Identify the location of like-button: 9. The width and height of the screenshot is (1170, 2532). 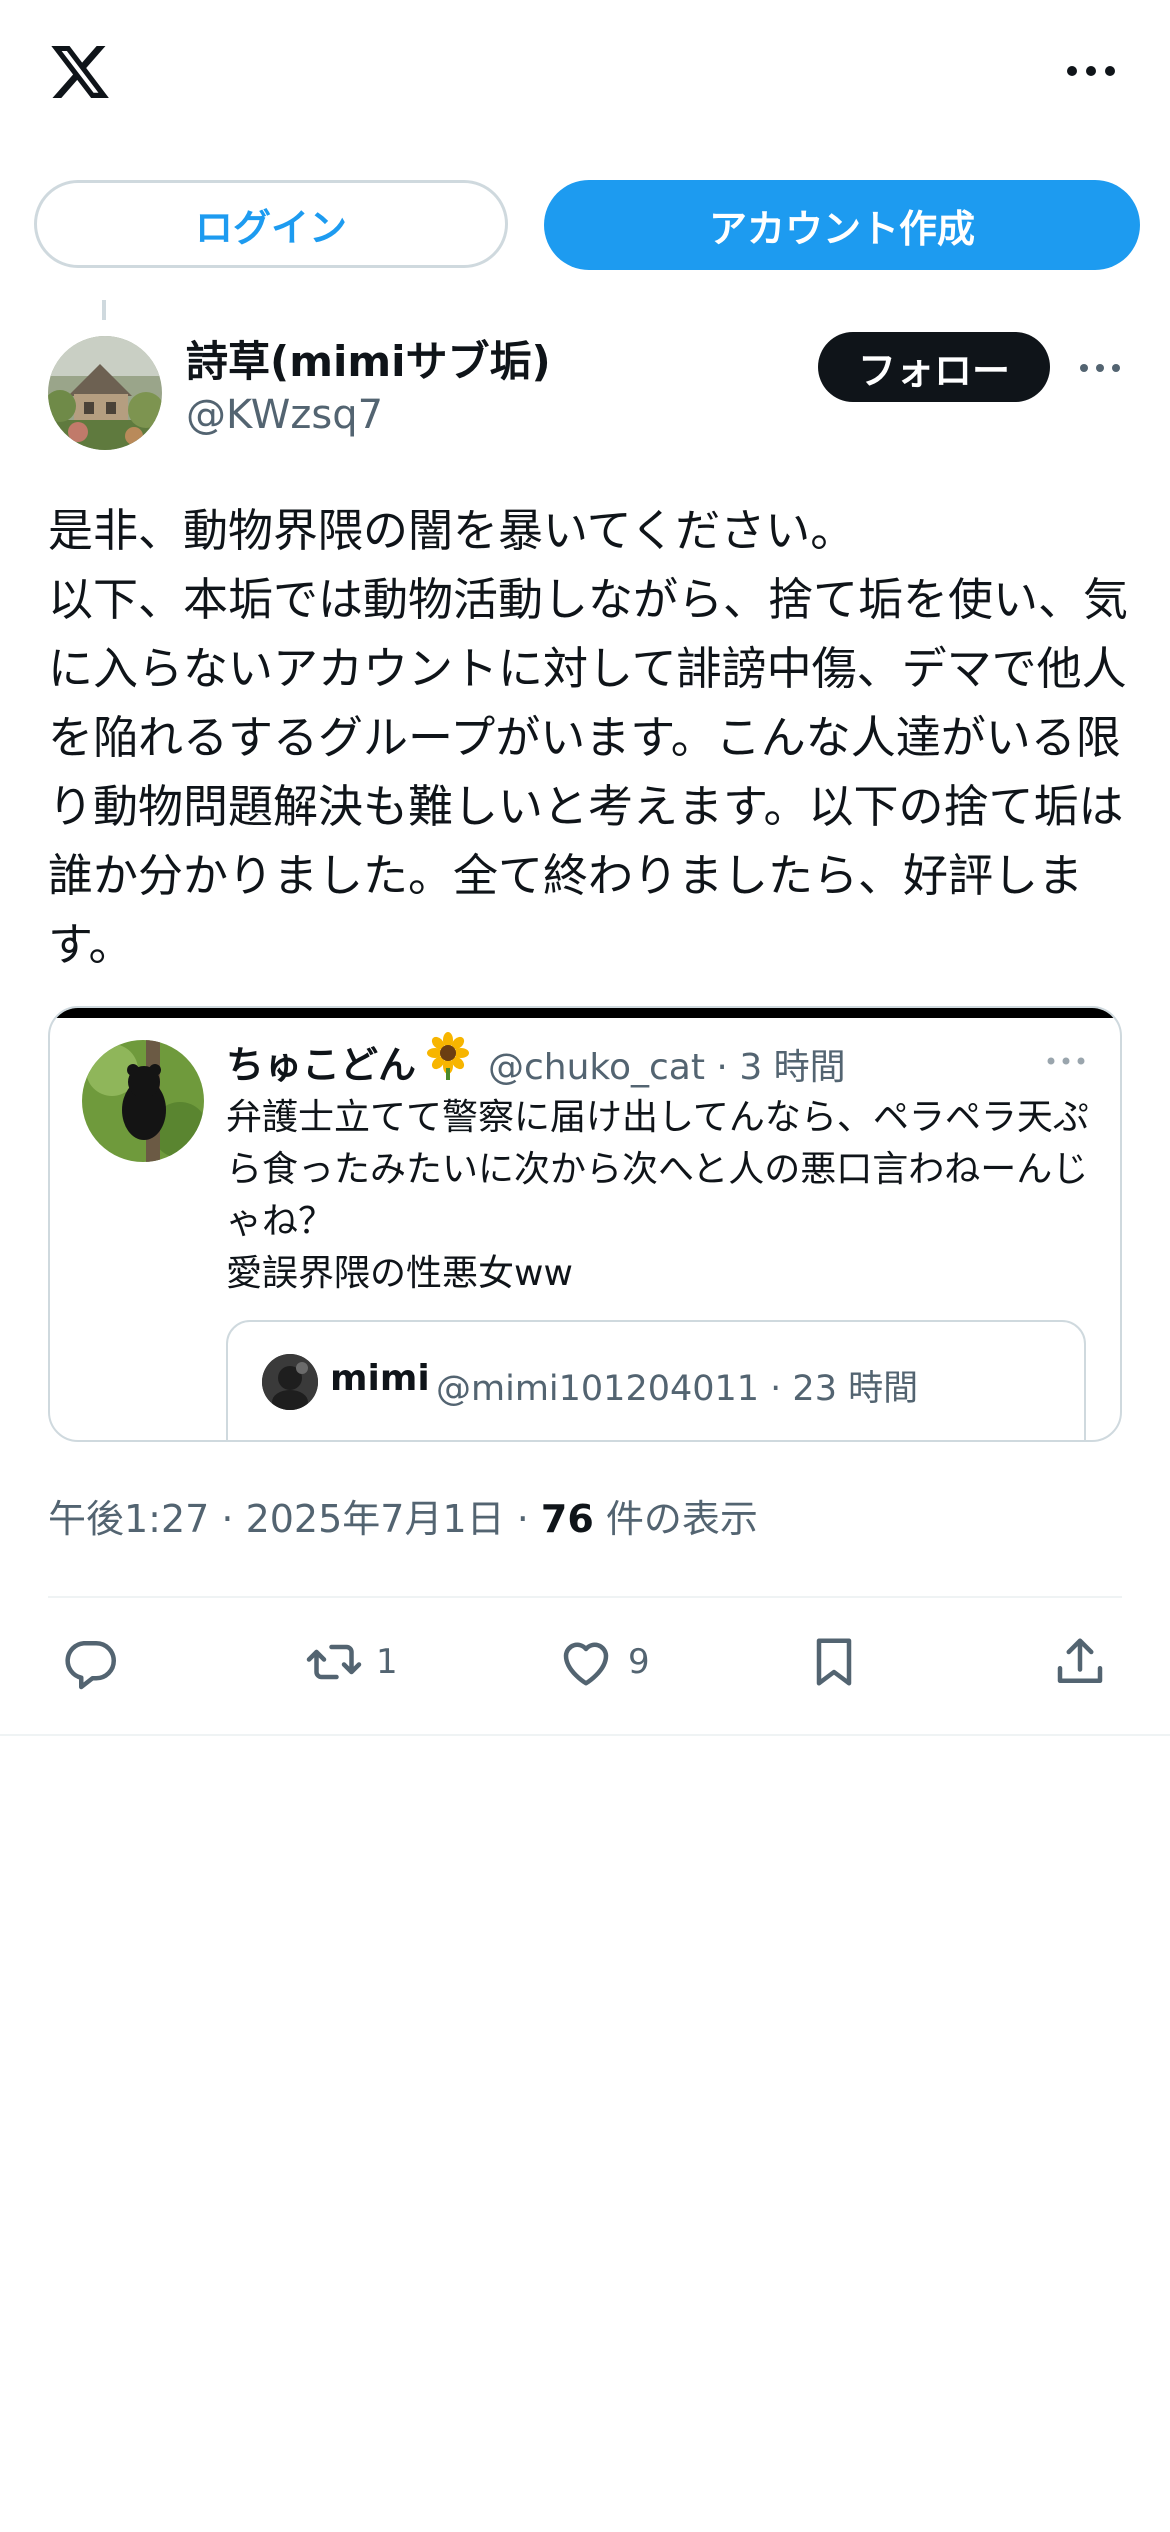
(603, 1662).